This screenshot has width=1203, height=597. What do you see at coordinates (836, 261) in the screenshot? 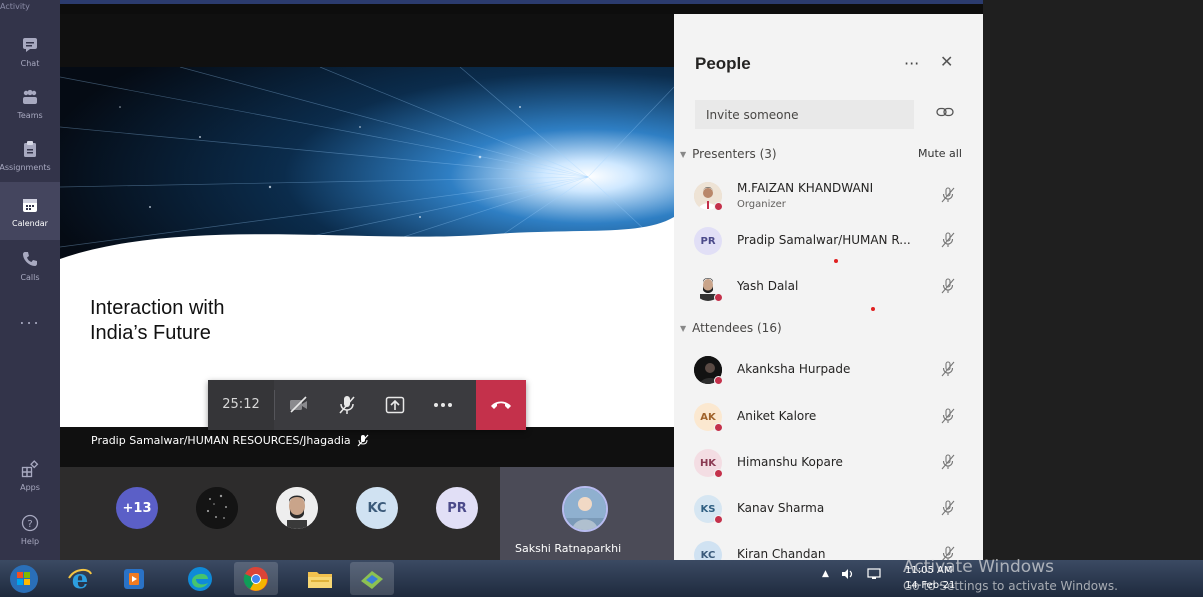
I see `annotation-dot` at bounding box center [836, 261].